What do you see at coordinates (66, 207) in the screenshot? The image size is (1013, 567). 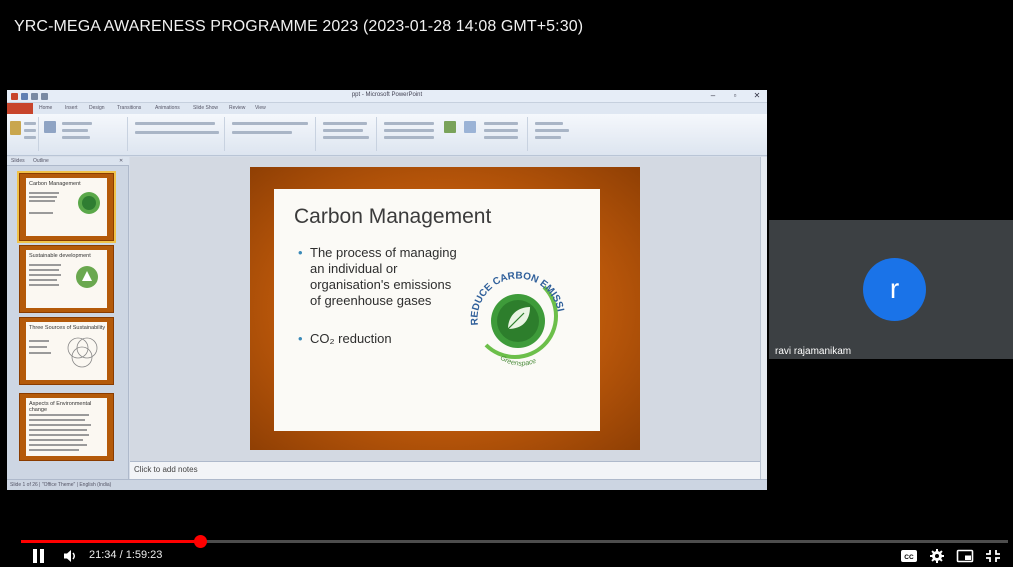 I see `slide-thumbnail: Carbon Management` at bounding box center [66, 207].